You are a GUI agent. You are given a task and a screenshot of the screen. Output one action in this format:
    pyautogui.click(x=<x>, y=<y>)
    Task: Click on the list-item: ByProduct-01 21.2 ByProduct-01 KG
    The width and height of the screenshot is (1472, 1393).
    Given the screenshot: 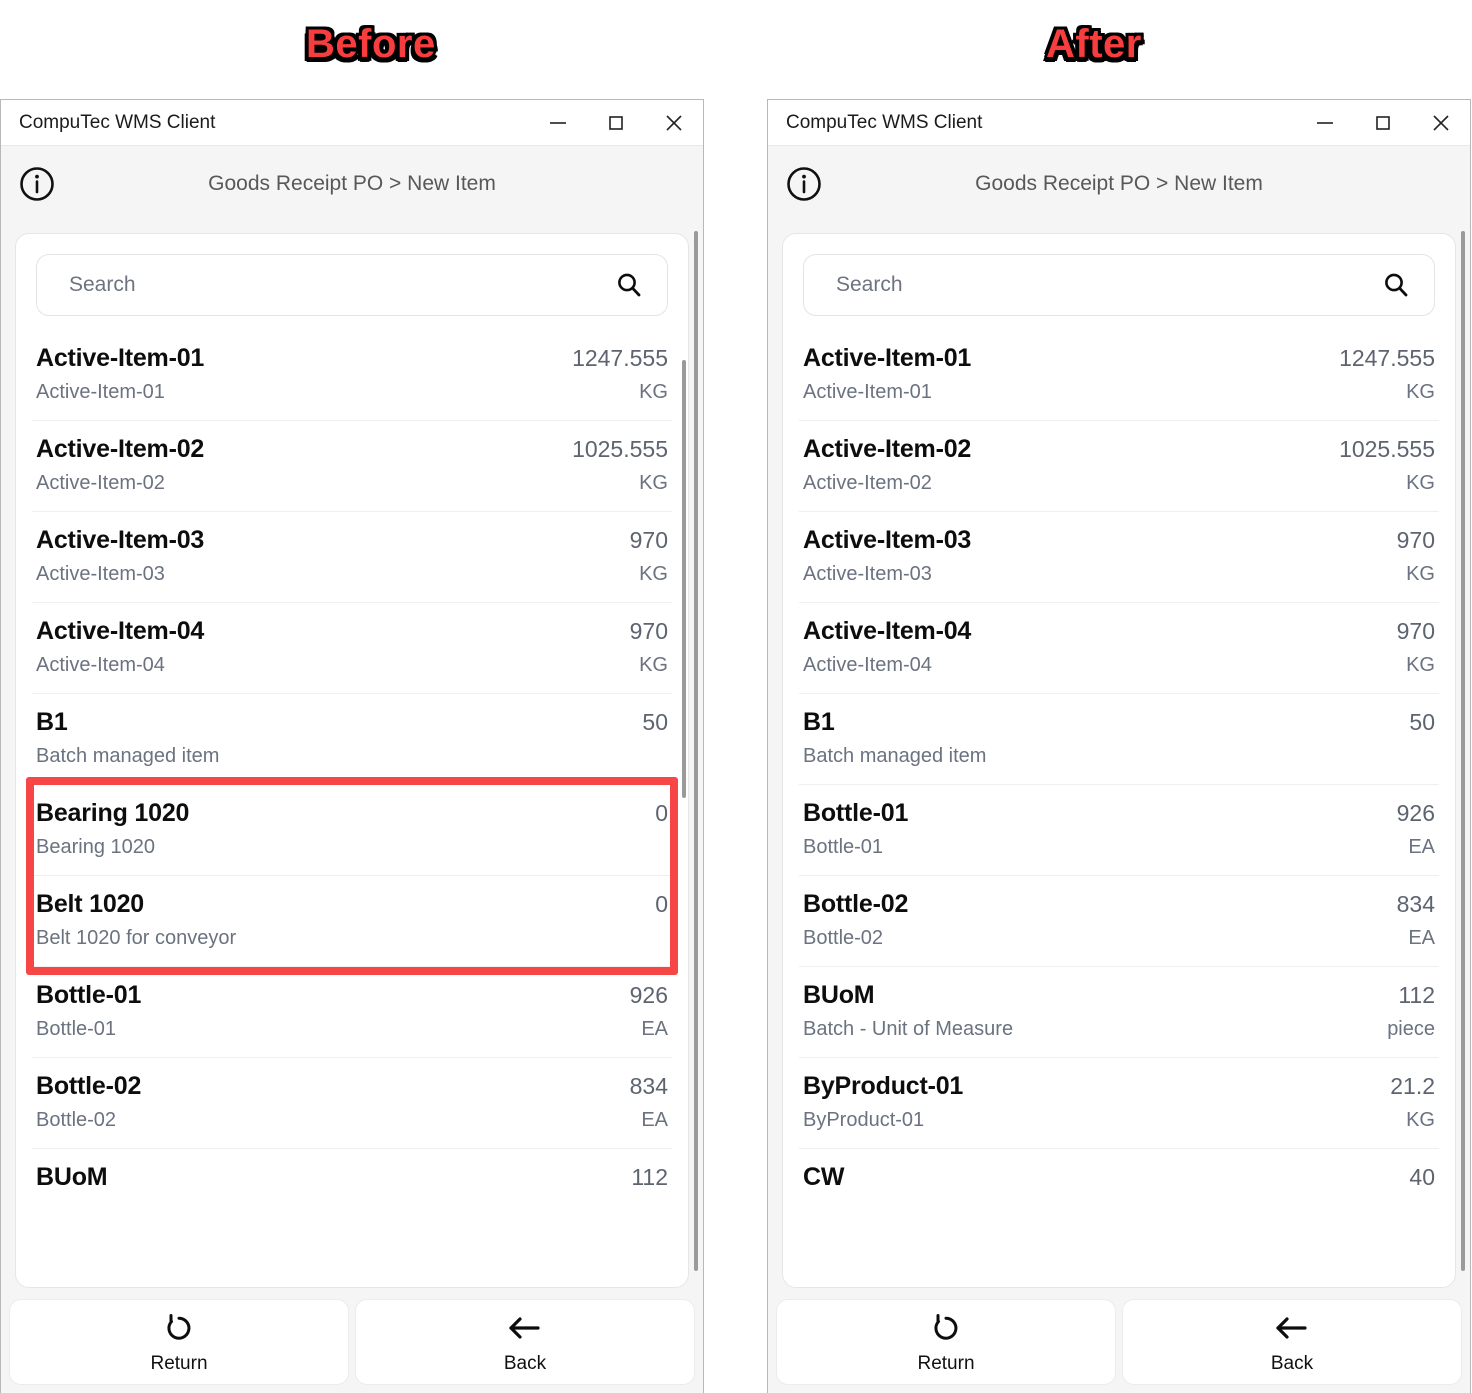 What is the action you would take?
    pyautogui.click(x=1119, y=1102)
    